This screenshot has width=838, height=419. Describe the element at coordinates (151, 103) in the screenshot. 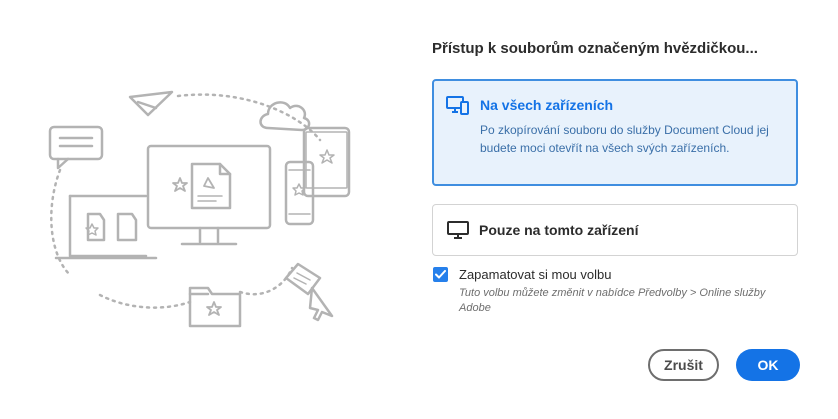

I see `paper-plane-icon` at that location.